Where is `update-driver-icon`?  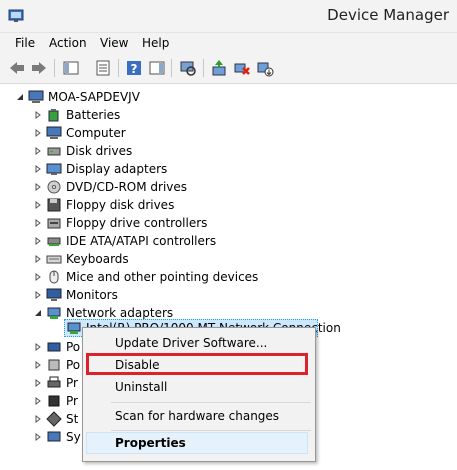 update-driver-icon is located at coordinates (219, 68).